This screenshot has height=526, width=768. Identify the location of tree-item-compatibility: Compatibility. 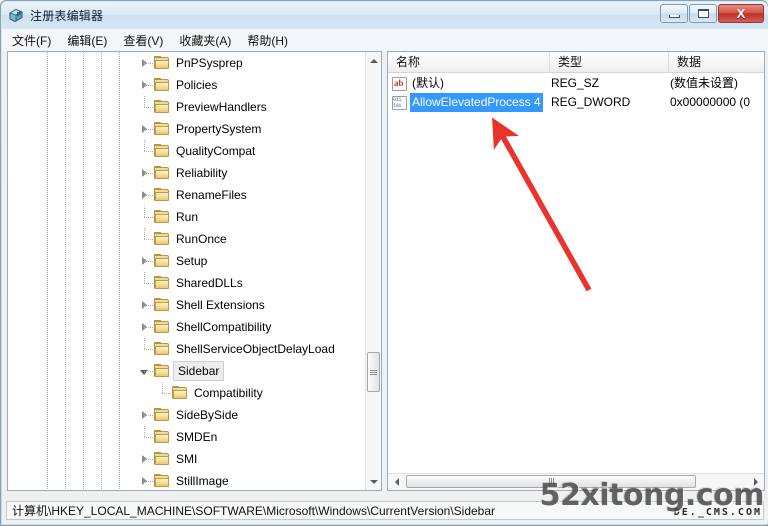
(186, 393).